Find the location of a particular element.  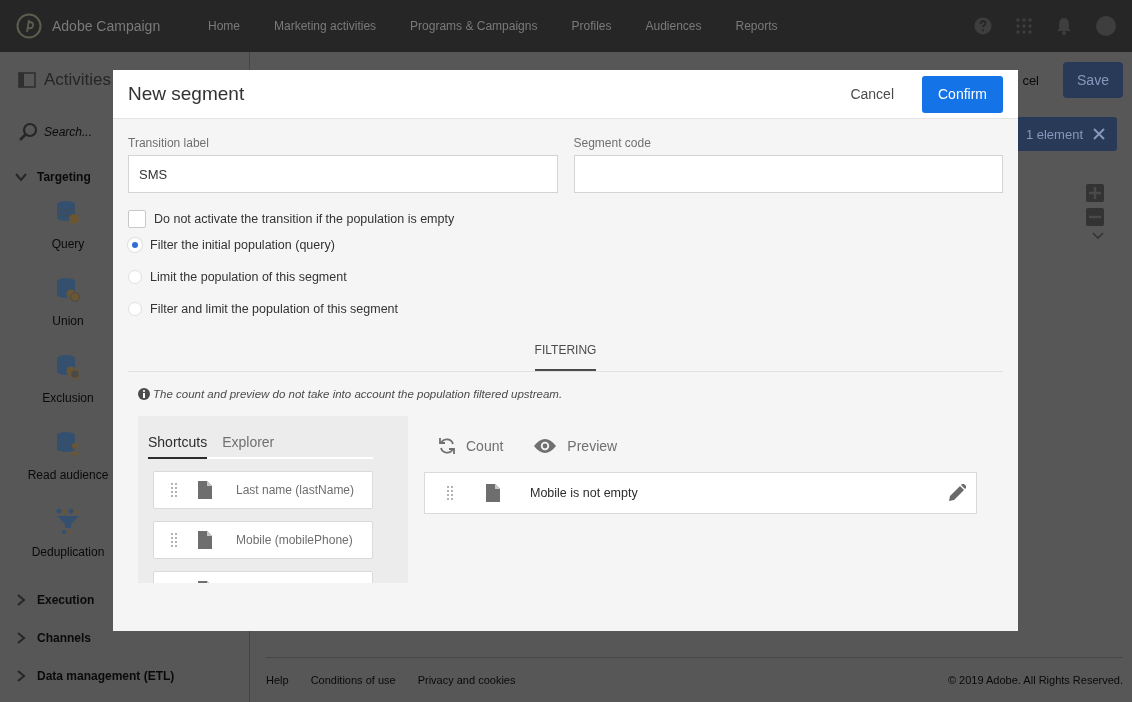

copyright-text: © 2019 Adobe. All Rights Reserved. is located at coordinates (1035, 680).